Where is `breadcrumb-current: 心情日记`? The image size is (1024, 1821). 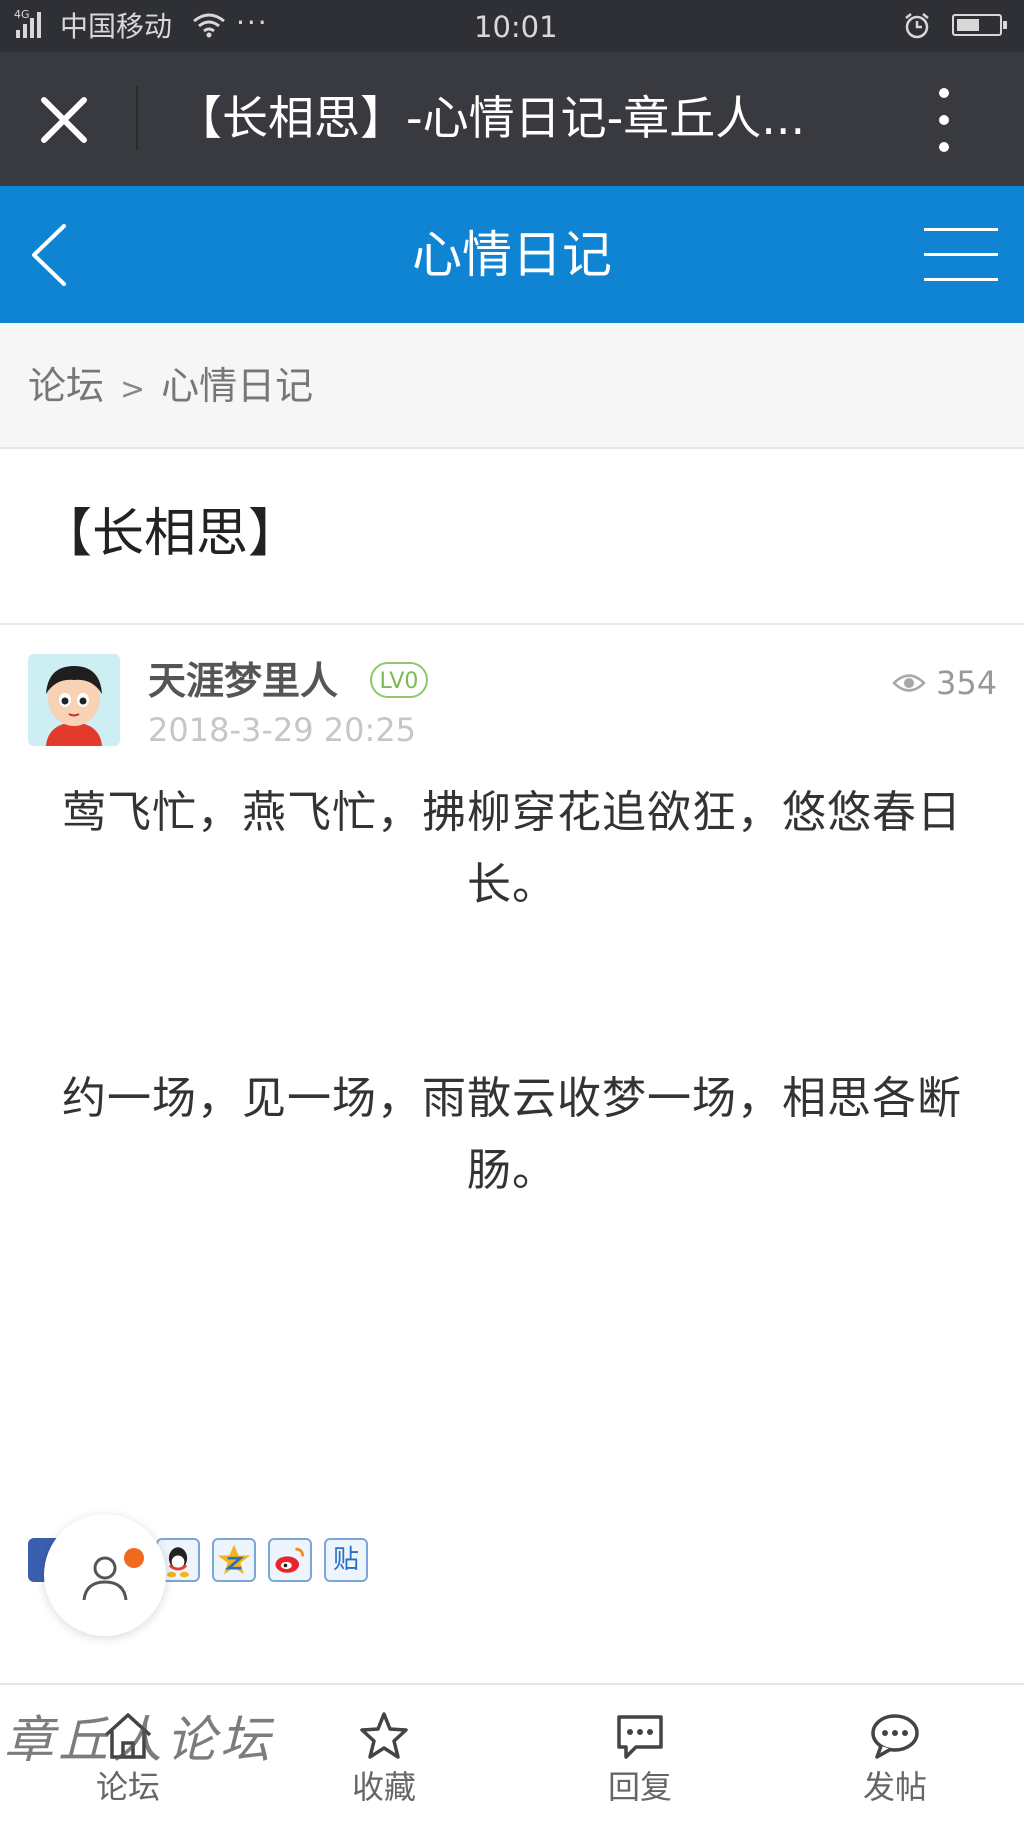
breadcrumb-current: 心情日记 is located at coordinates (237, 386).